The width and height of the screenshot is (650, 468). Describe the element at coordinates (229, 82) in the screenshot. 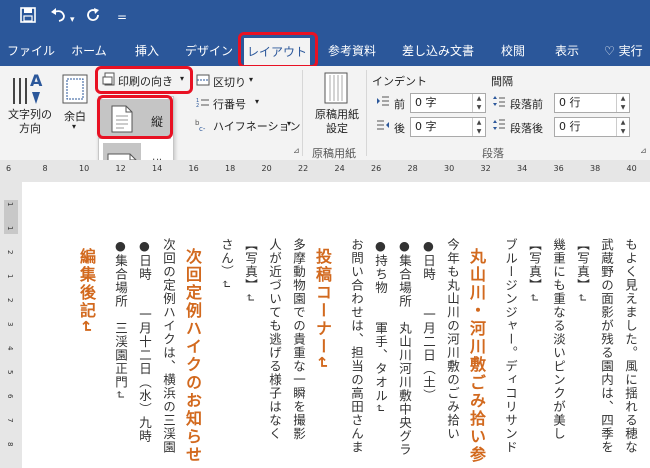

I see `breaks-button: 区切り` at that location.